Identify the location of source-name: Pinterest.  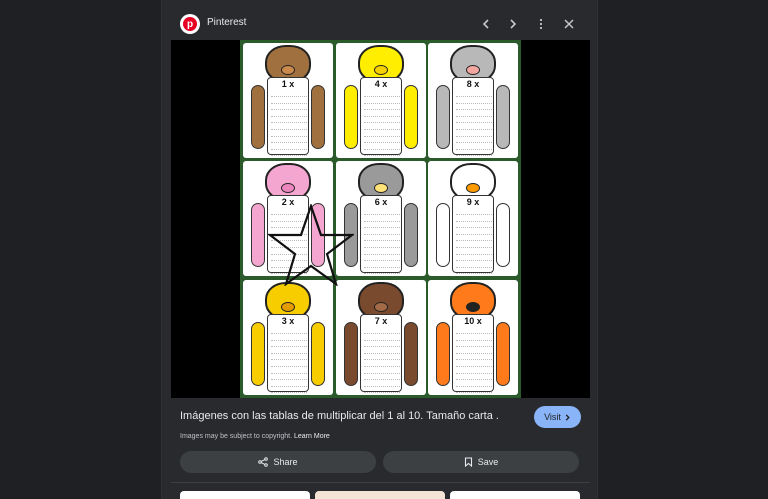
(226, 22).